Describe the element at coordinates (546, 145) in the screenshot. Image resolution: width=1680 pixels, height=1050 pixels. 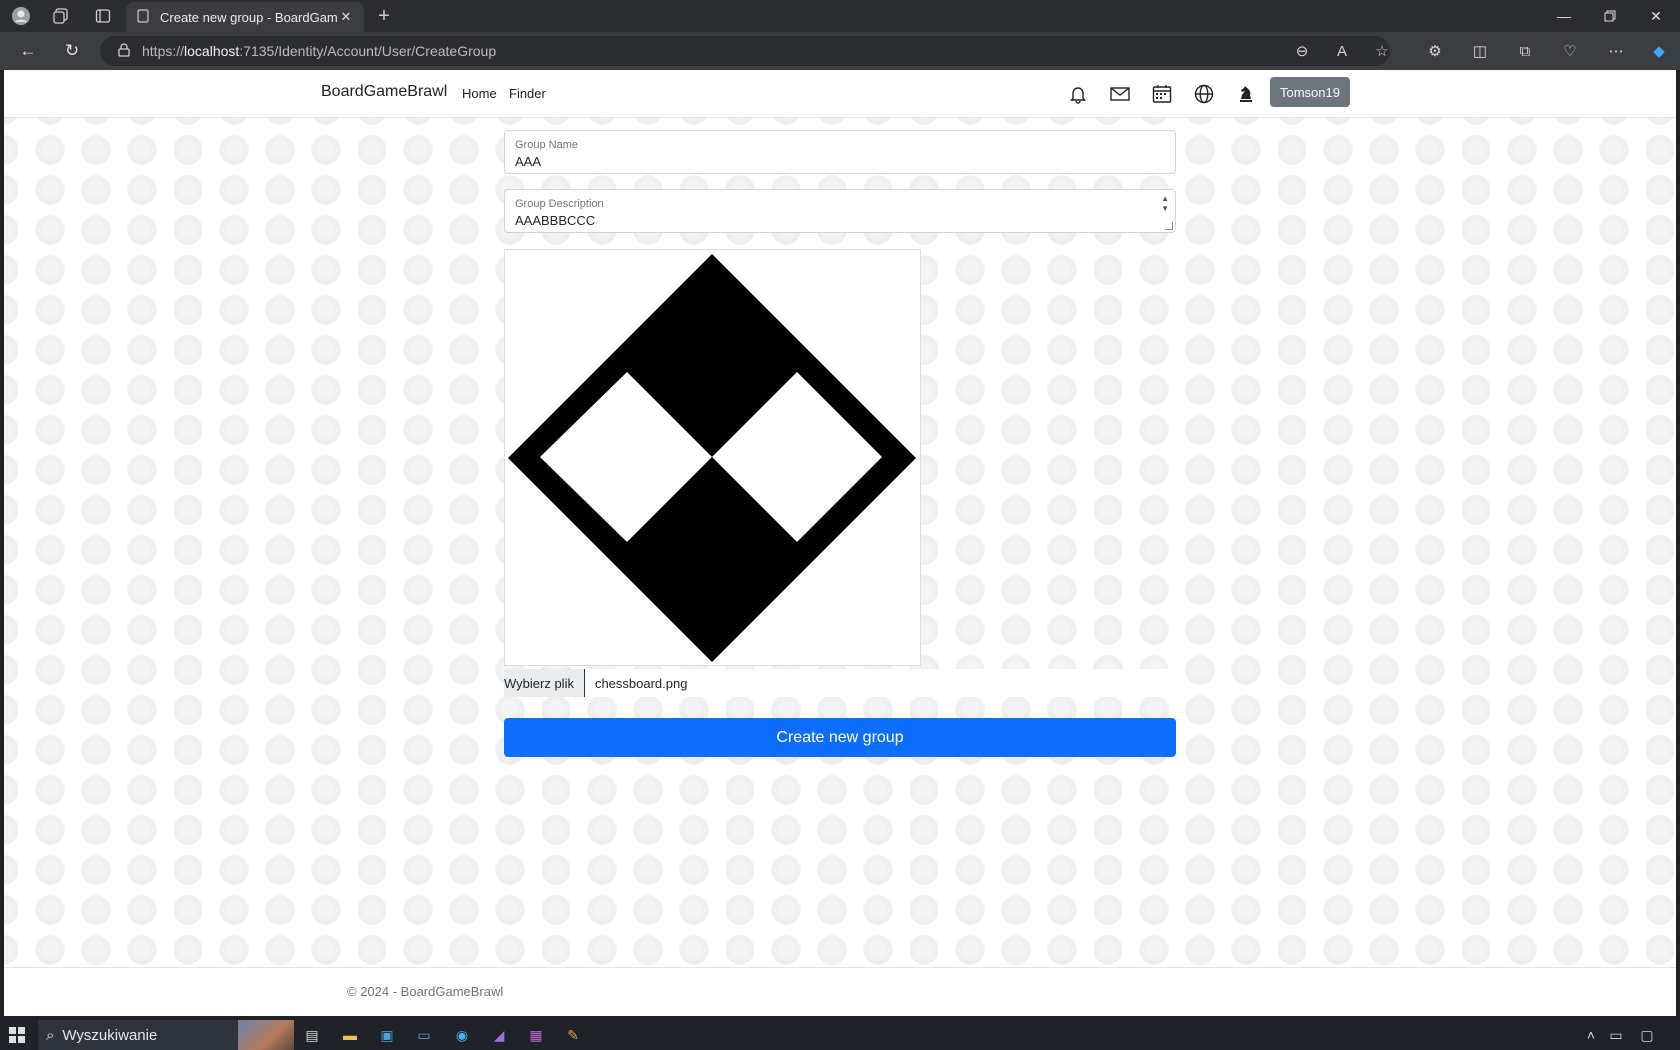
I see `group-name-label: Group Name` at that location.